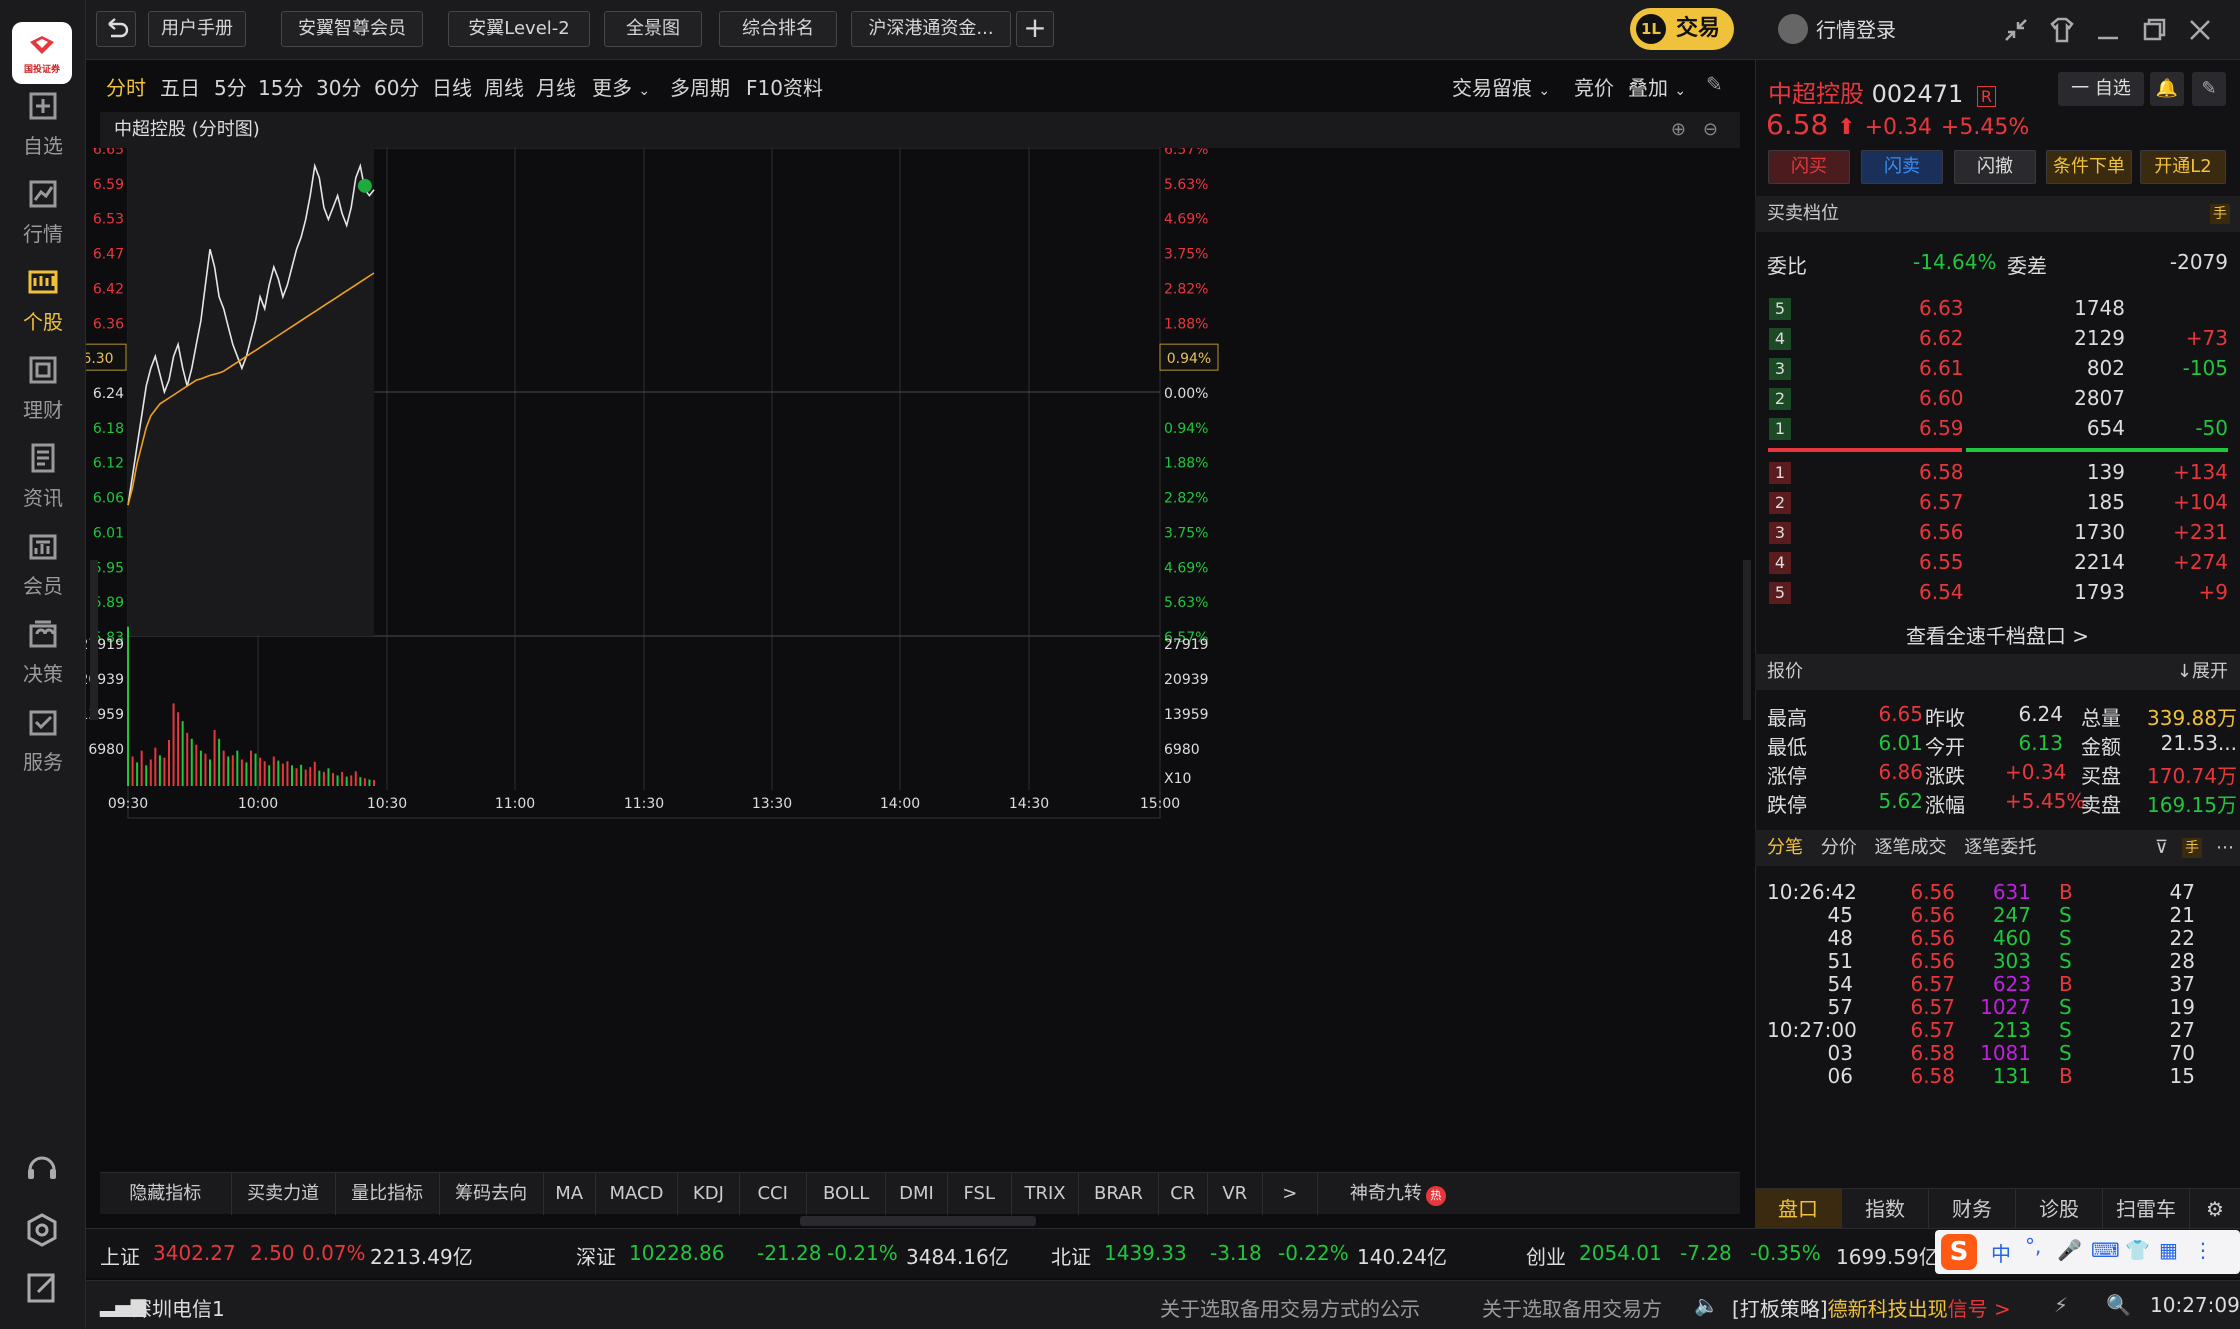  Describe the element at coordinates (43, 661) in the screenshot. I see `sidebar-item-decision: 决策` at that location.